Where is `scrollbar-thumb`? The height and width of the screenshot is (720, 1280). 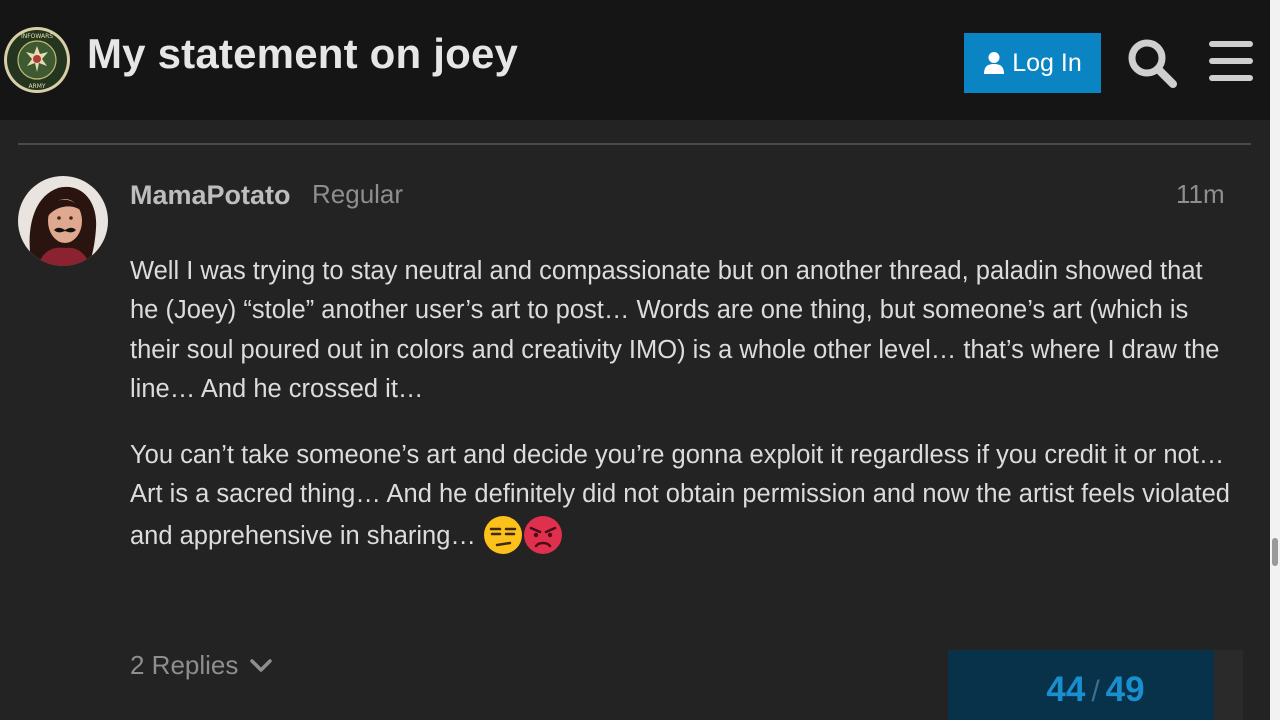 scrollbar-thumb is located at coordinates (1275, 552).